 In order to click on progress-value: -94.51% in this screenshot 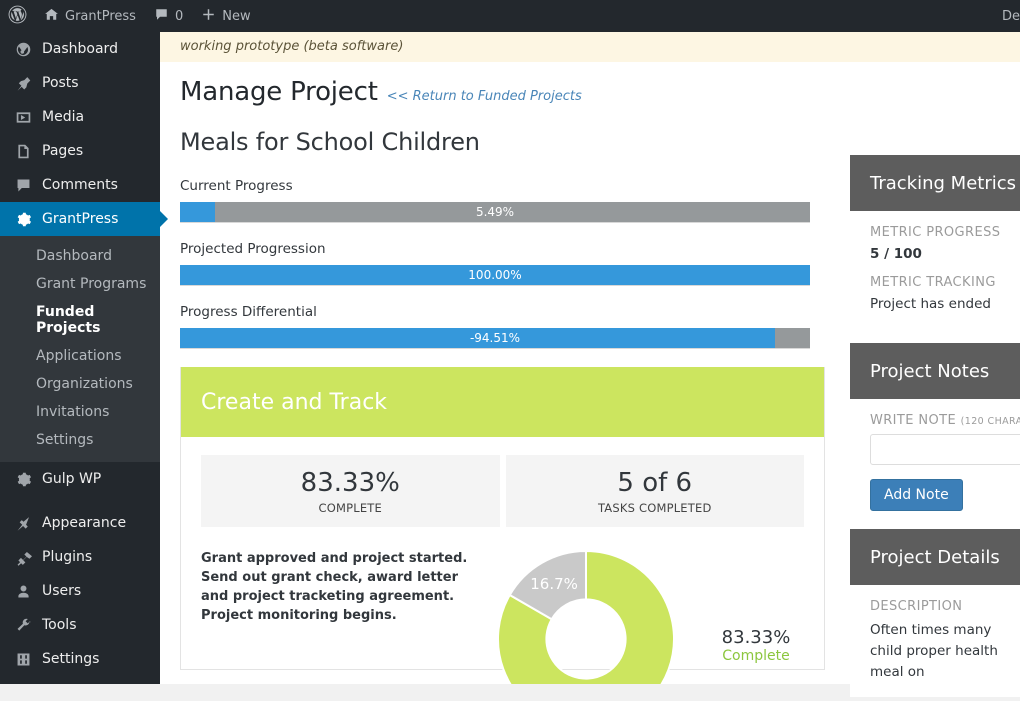, I will do `click(495, 338)`.